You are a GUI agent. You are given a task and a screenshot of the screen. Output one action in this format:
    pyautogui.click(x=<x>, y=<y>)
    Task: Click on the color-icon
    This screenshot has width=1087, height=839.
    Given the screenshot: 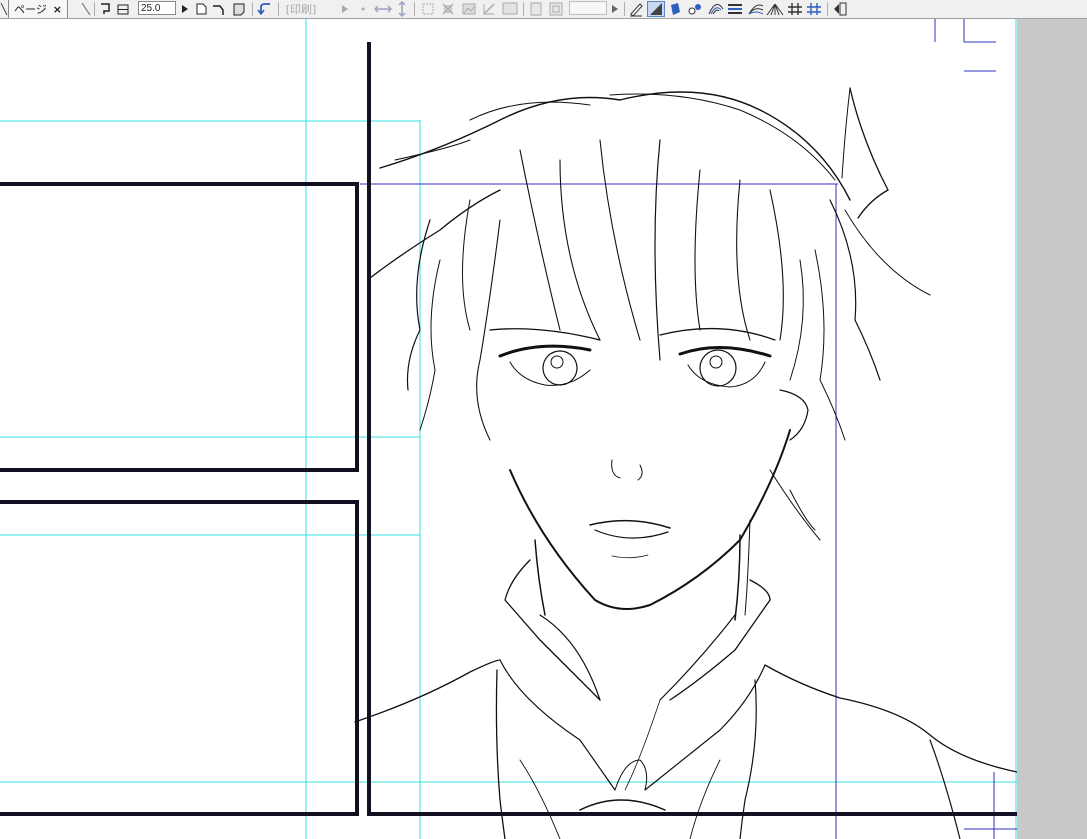 What is the action you would take?
    pyautogui.click(x=695, y=9)
    